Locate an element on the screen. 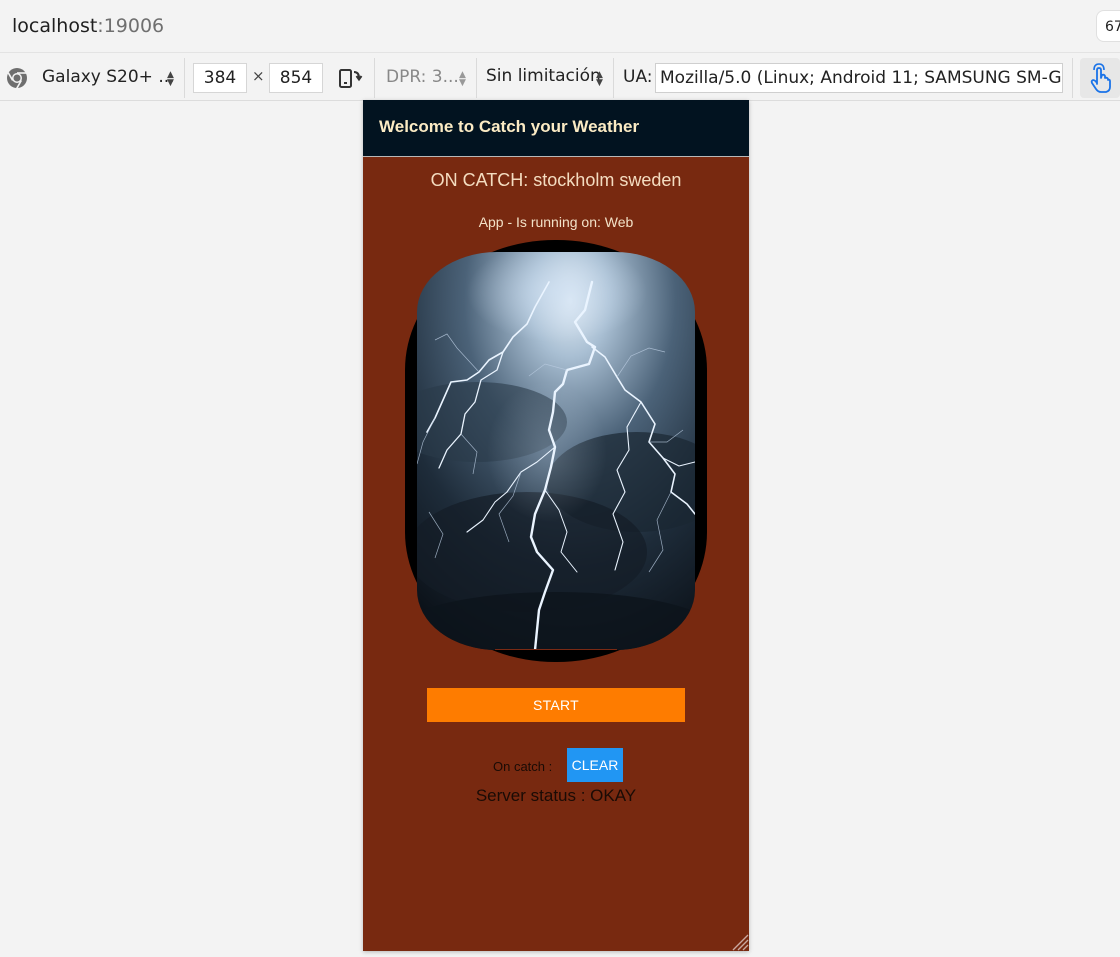 The width and height of the screenshot is (1120, 957). device-select-arrows-icon: ▲ ▼ is located at coordinates (170, 79).